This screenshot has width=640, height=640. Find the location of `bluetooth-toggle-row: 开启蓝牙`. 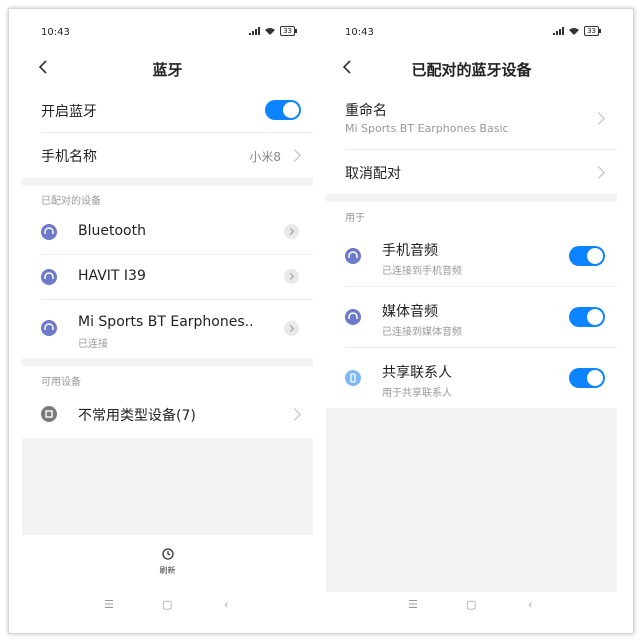

bluetooth-toggle-row: 开启蓝牙 is located at coordinates (167, 110).